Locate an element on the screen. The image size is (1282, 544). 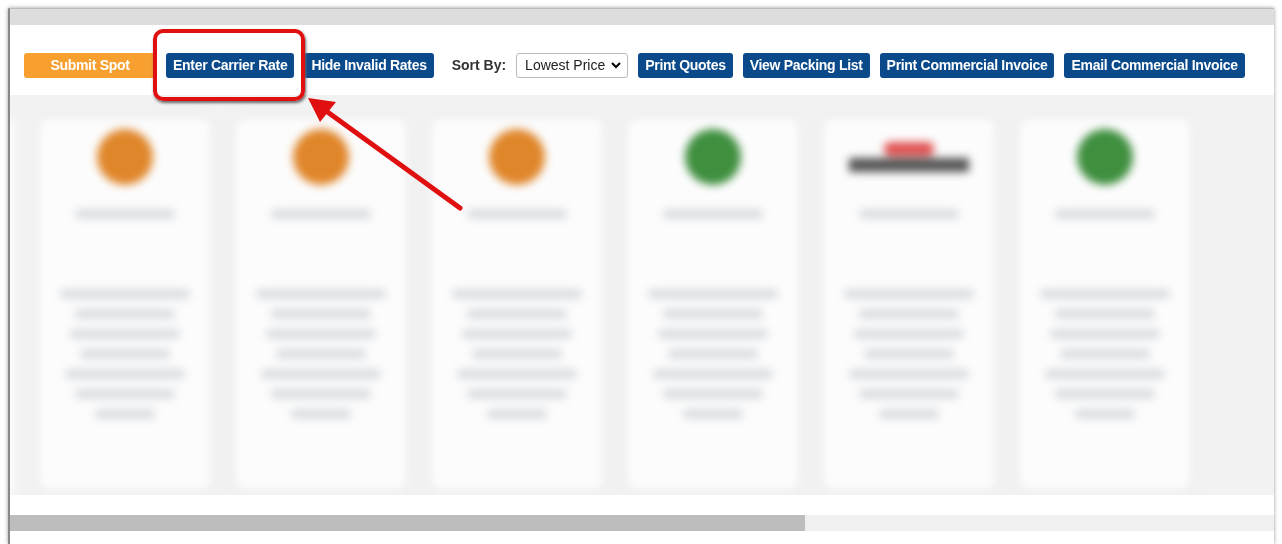
action-button: Email Commercial Invoice is located at coordinates (1154, 65).